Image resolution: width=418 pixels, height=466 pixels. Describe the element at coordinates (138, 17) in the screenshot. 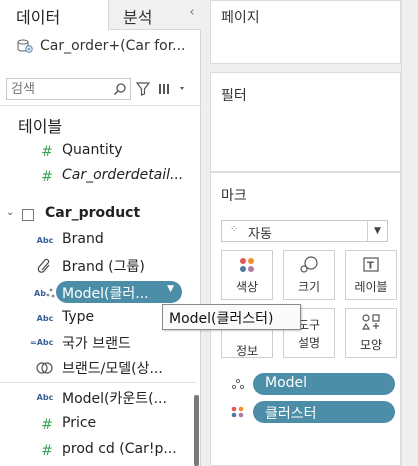

I see `tab-analysis-label: 분석` at that location.